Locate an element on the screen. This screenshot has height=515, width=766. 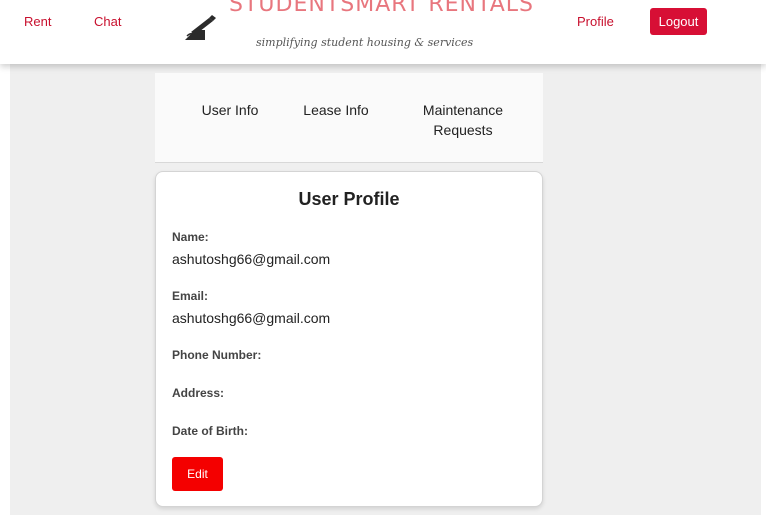
name-label: Name: is located at coordinates (190, 237).